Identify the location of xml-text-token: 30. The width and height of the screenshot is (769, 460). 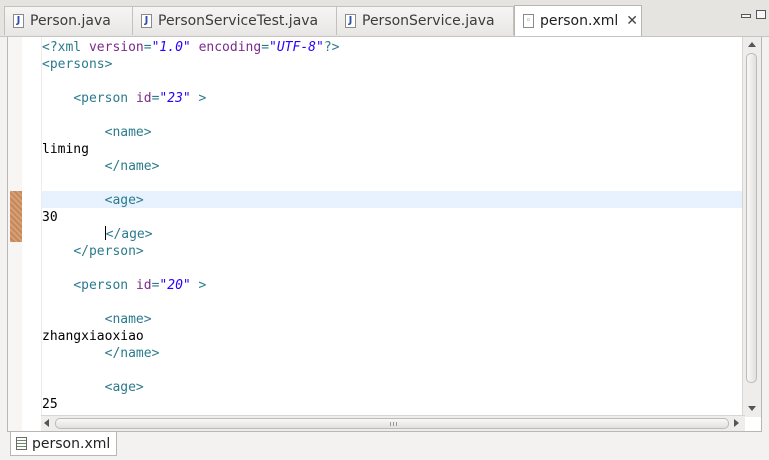
(50, 217).